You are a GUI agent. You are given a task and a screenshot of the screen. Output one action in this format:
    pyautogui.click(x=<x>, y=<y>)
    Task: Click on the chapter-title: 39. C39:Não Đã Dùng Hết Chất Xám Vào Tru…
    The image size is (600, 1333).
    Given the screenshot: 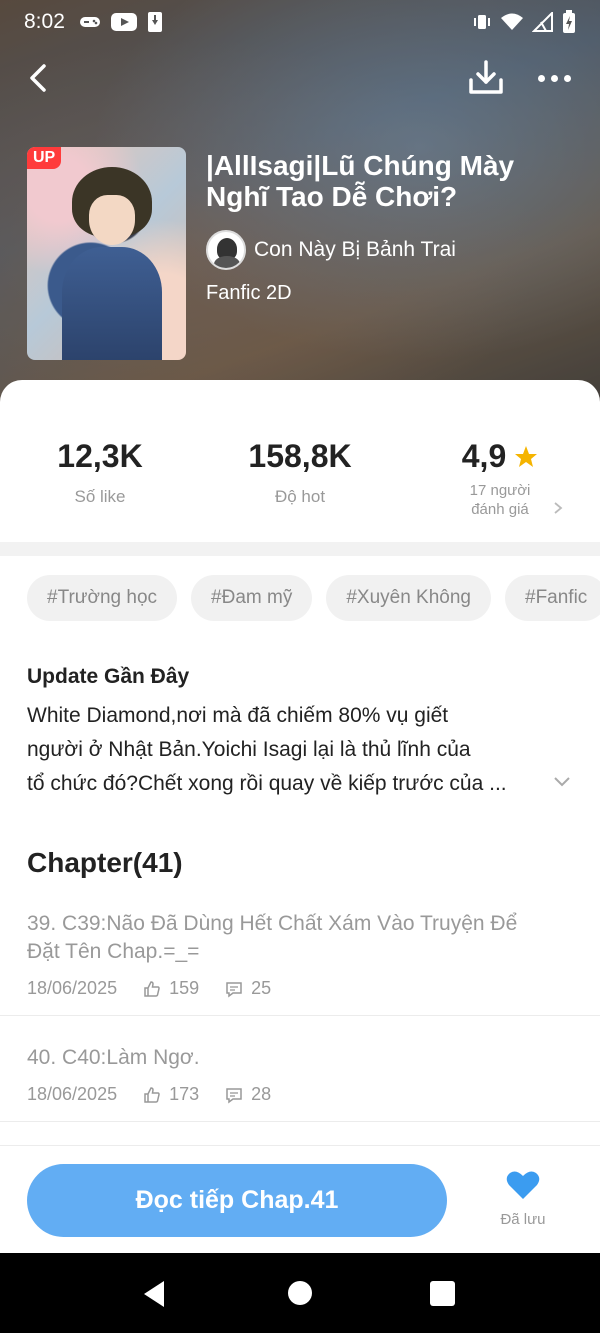 What is the action you would take?
    pyautogui.click(x=272, y=937)
    